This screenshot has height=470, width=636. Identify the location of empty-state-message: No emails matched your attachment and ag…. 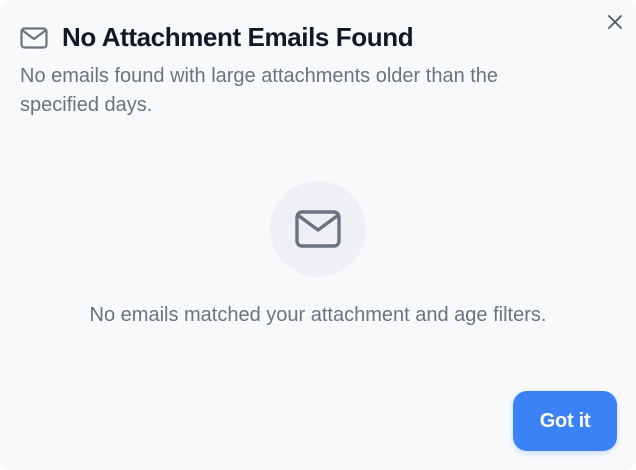
(318, 315).